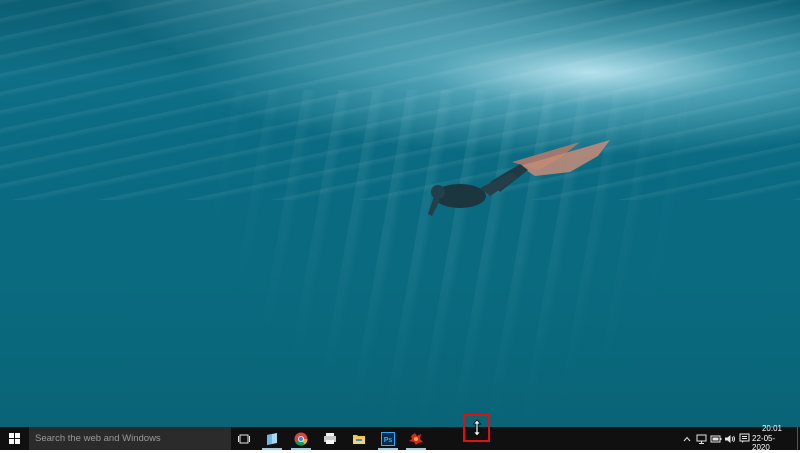  I want to click on taskbar-app-printer, so click(330, 438).